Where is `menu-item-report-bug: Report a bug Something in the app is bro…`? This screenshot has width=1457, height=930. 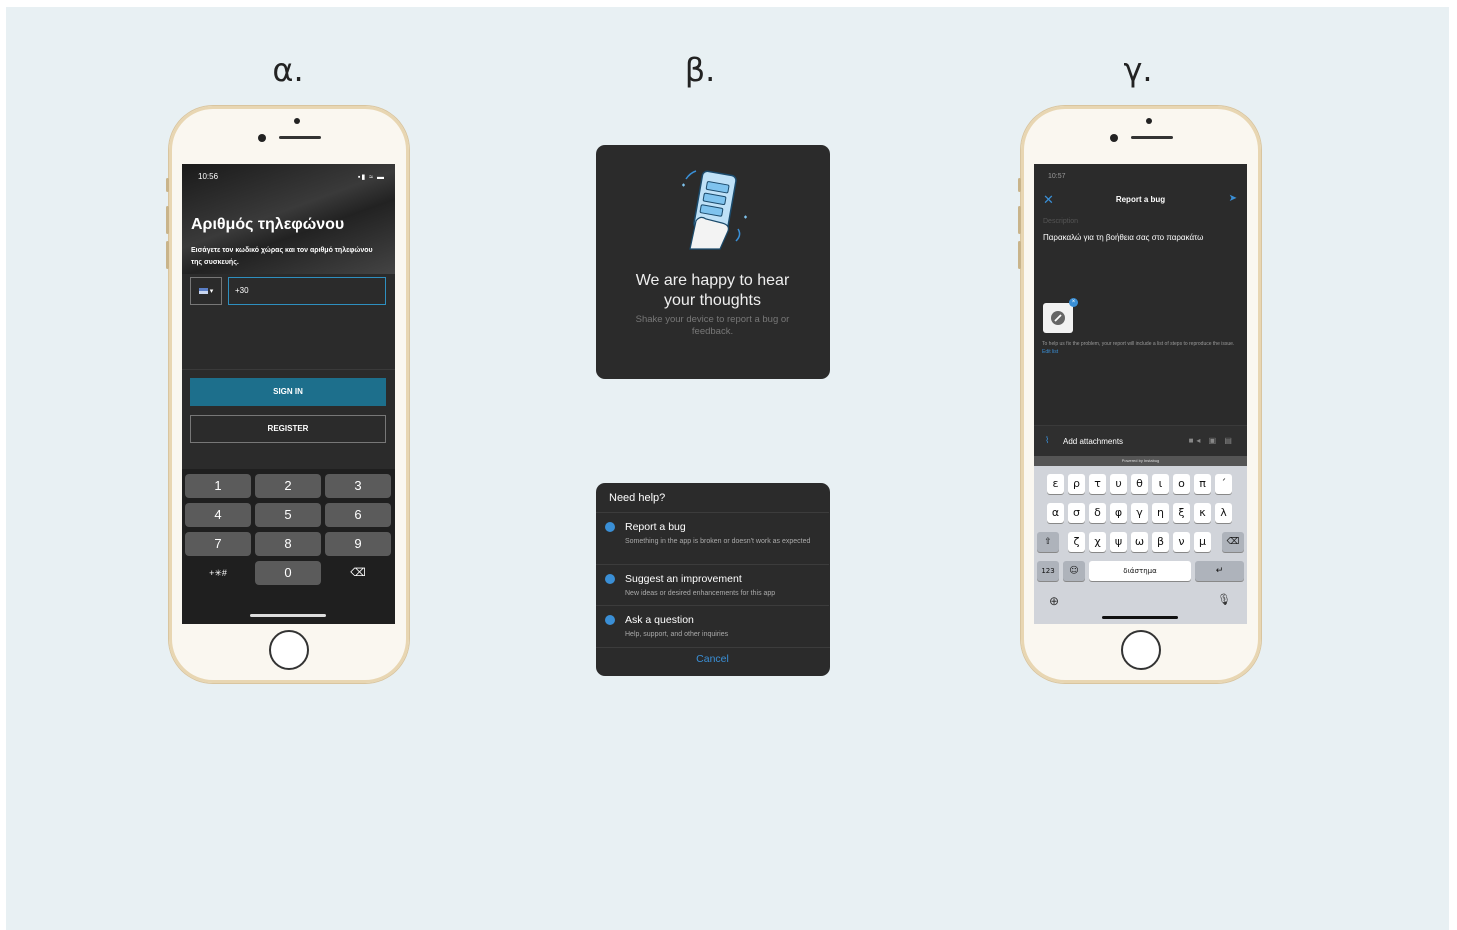 menu-item-report-bug: Report a bug Something in the app is bro… is located at coordinates (712, 538).